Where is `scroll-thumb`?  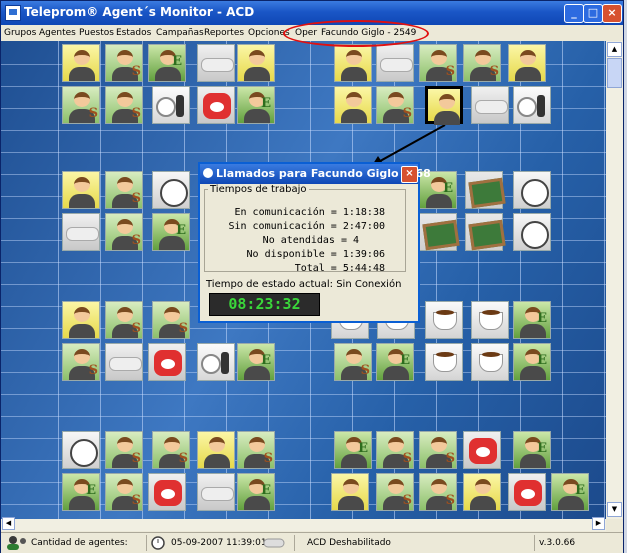
scroll-thumb is located at coordinates (614, 73).